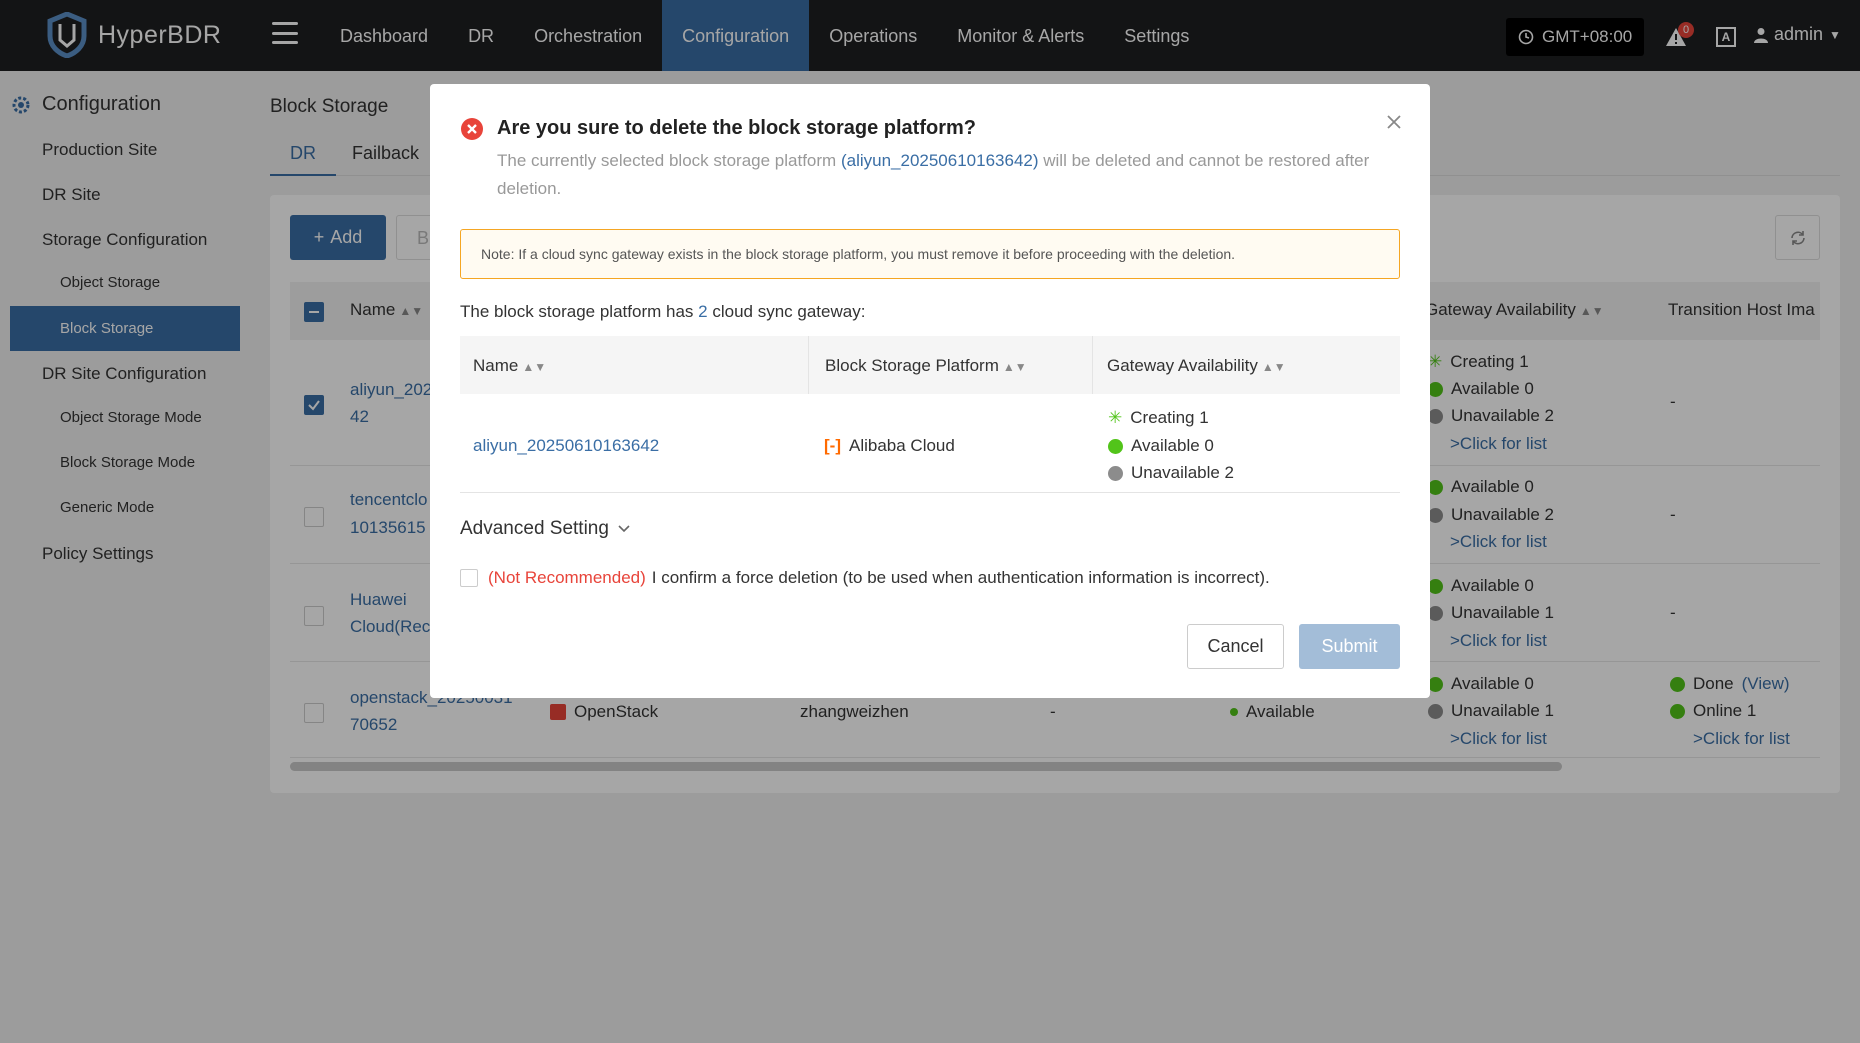 The width and height of the screenshot is (1860, 1043). What do you see at coordinates (940, 160) in the screenshot?
I see `platform-name-link: (aliyun_20250610163642)` at bounding box center [940, 160].